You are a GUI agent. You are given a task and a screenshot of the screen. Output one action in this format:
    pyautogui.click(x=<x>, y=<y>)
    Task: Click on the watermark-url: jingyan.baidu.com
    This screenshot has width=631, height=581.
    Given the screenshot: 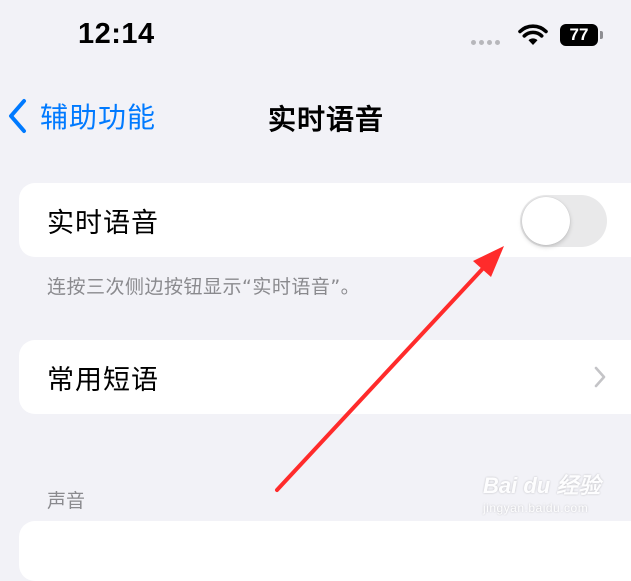 What is the action you would take?
    pyautogui.click(x=536, y=508)
    